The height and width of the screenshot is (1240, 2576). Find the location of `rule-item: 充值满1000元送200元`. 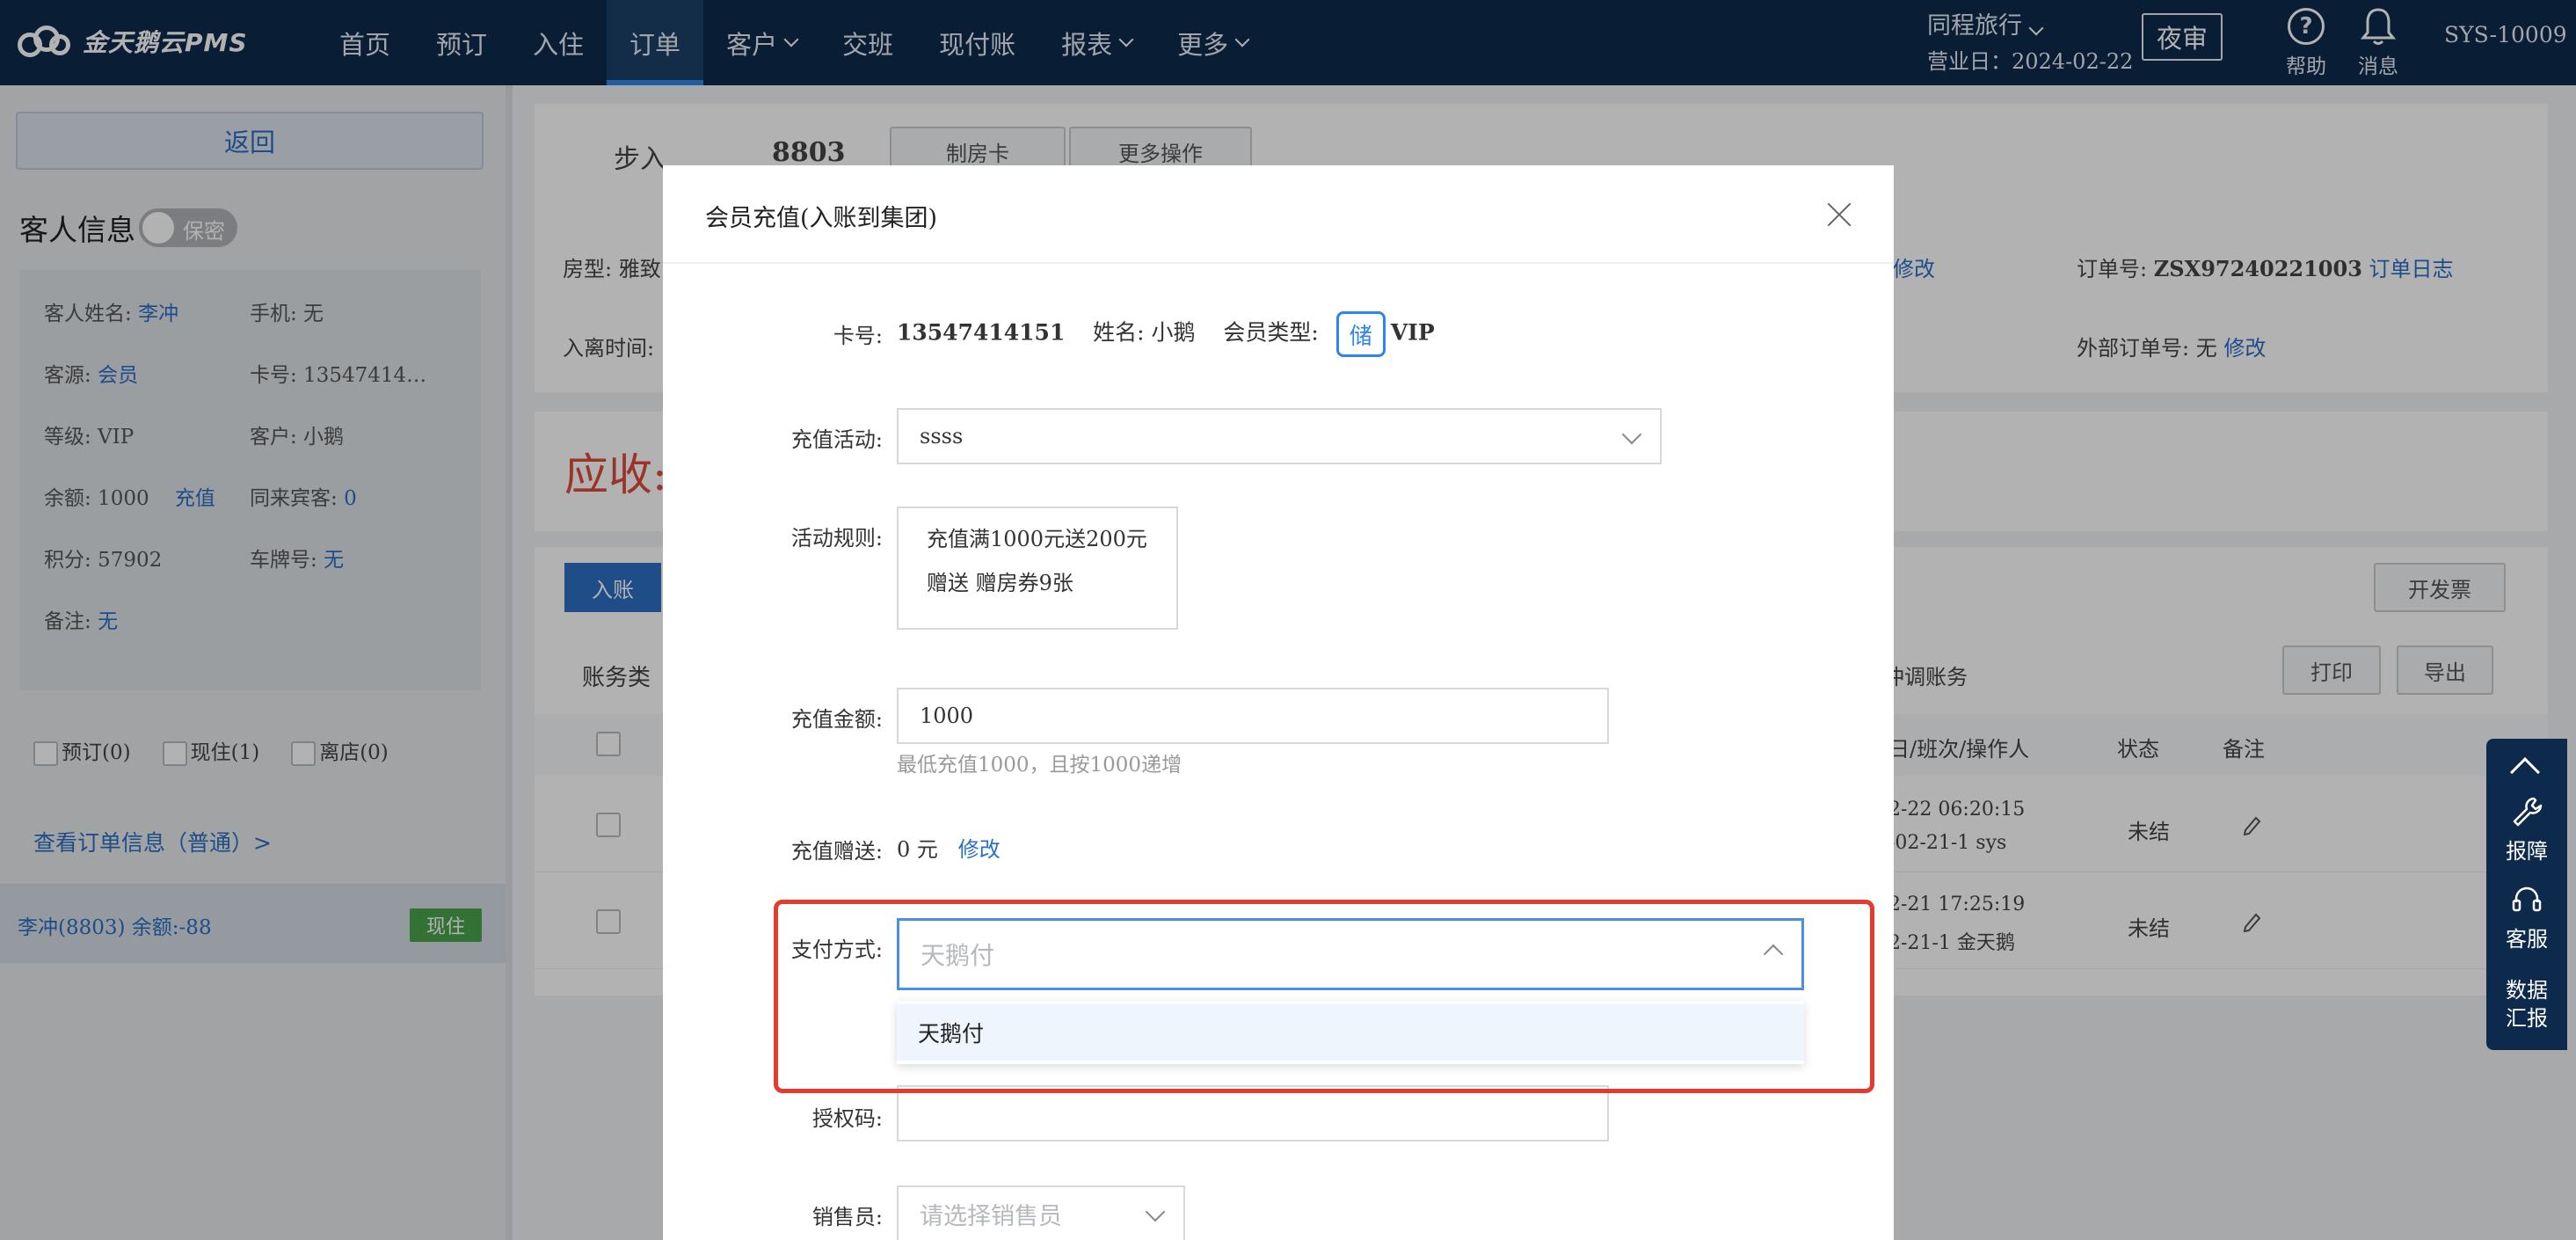

rule-item: 充值满1000元送200元 is located at coordinates (1037, 539).